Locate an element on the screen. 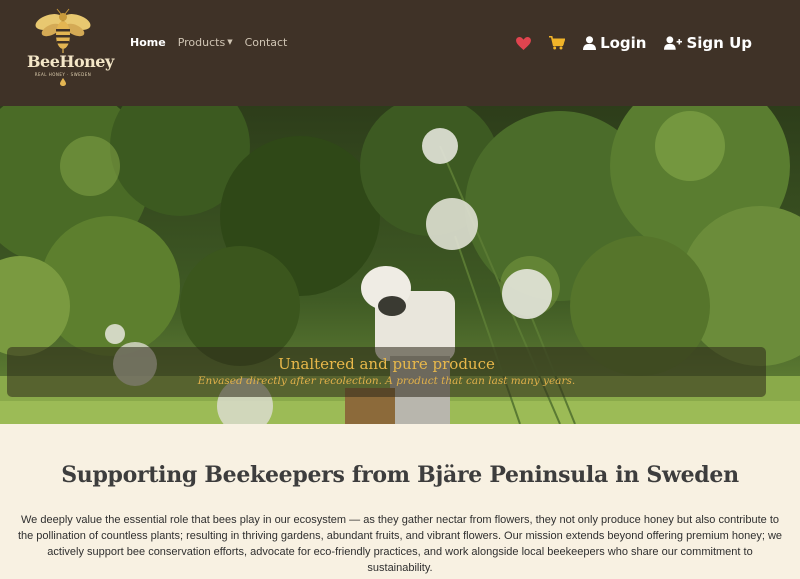 The image size is (800, 579). login-label: Login is located at coordinates (623, 43).